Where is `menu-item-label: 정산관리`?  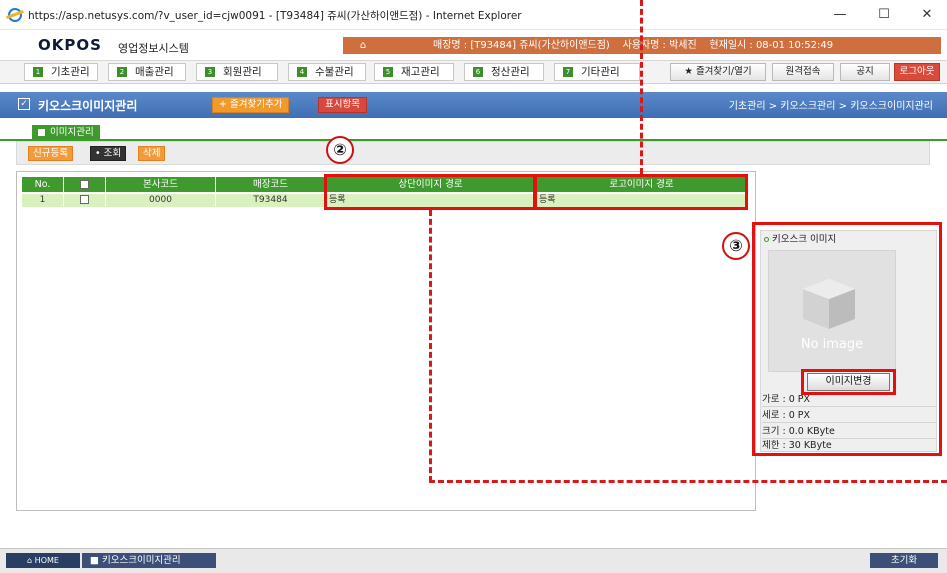
menu-item-label: 정산관리 is located at coordinates (510, 72).